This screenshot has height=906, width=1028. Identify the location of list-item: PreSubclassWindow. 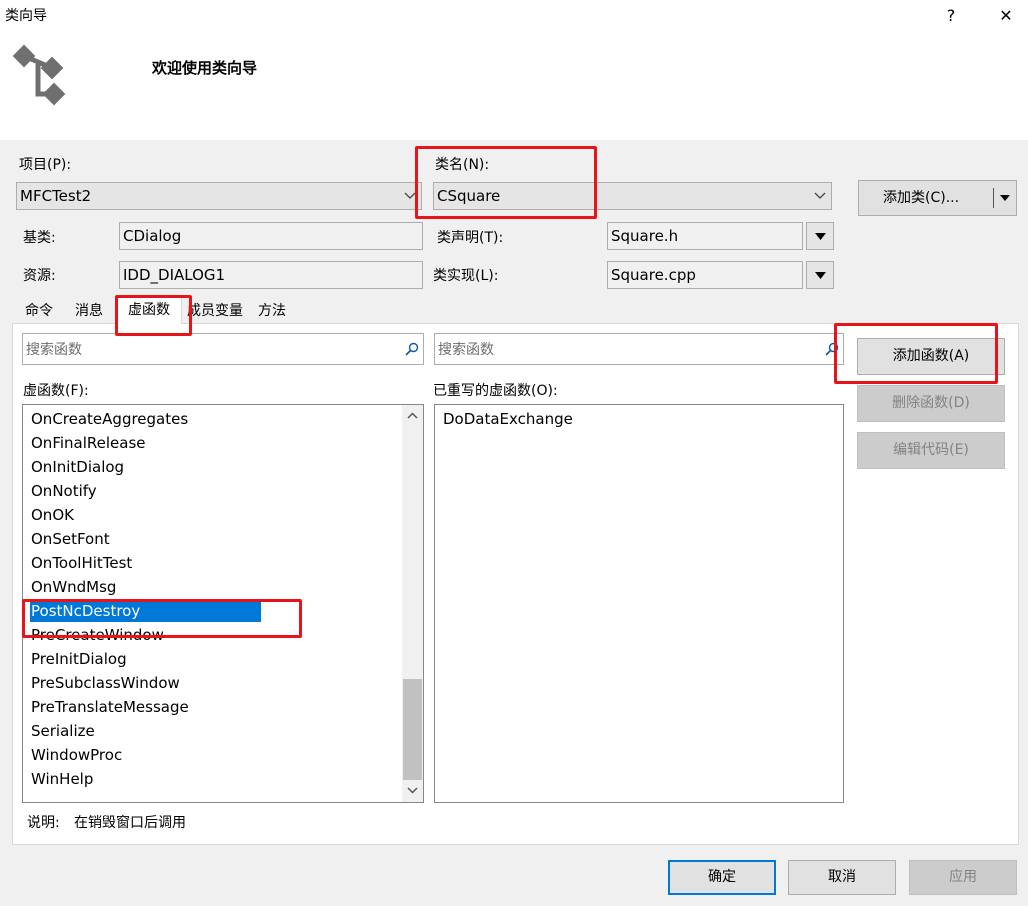
(107, 683).